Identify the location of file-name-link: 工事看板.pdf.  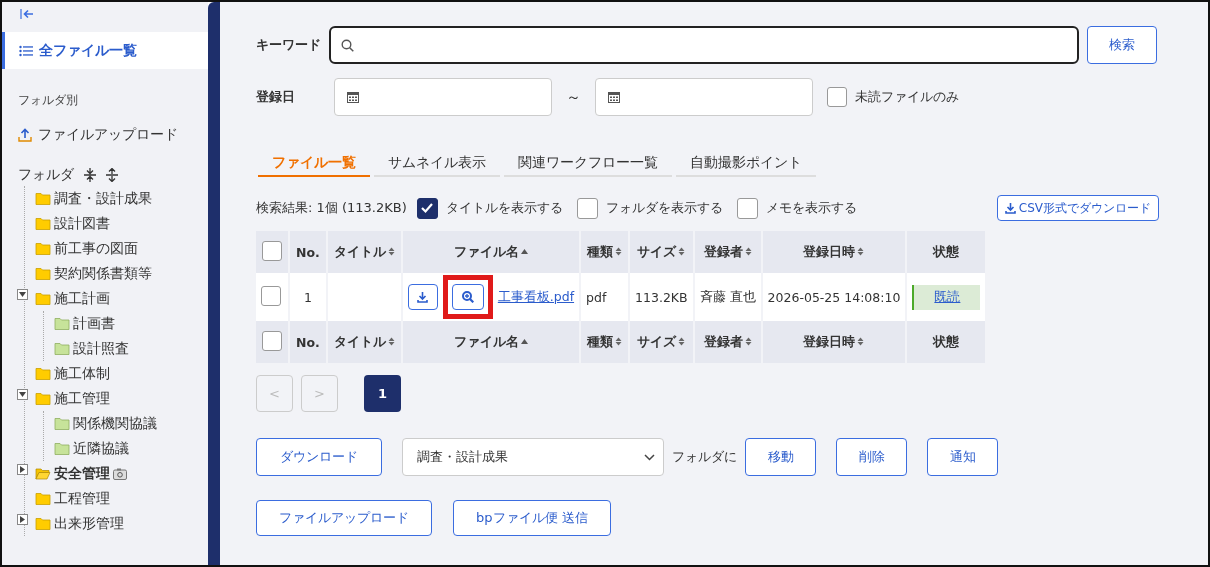
(536, 297).